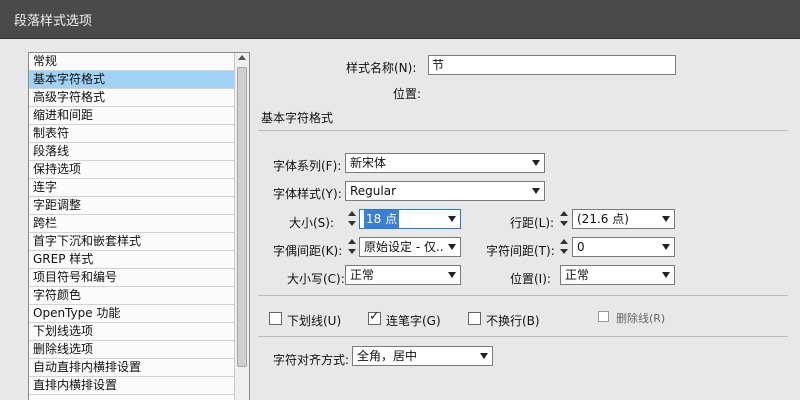 Image resolution: width=800 pixels, height=400 pixels. What do you see at coordinates (523, 336) in the screenshot?
I see `alignment-divider` at bounding box center [523, 336].